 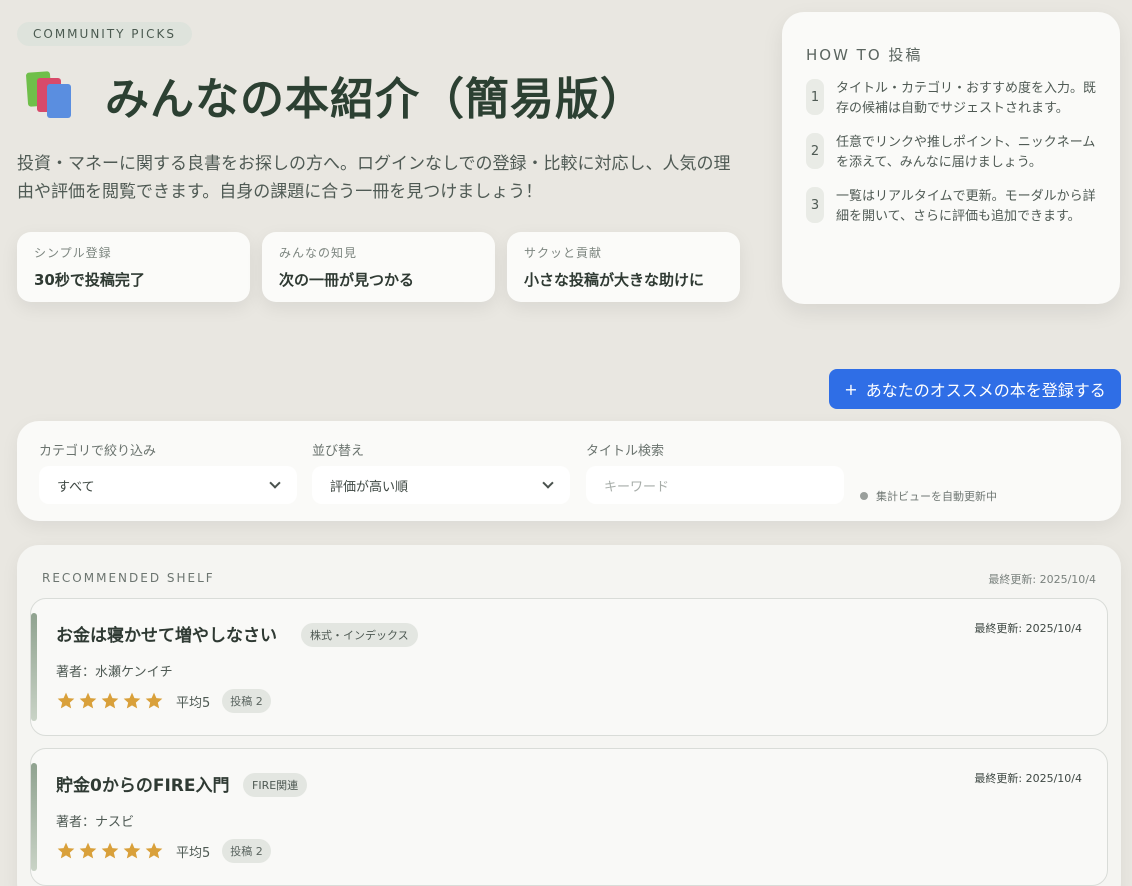 I want to click on title-search-input: キーワード, so click(x=715, y=485).